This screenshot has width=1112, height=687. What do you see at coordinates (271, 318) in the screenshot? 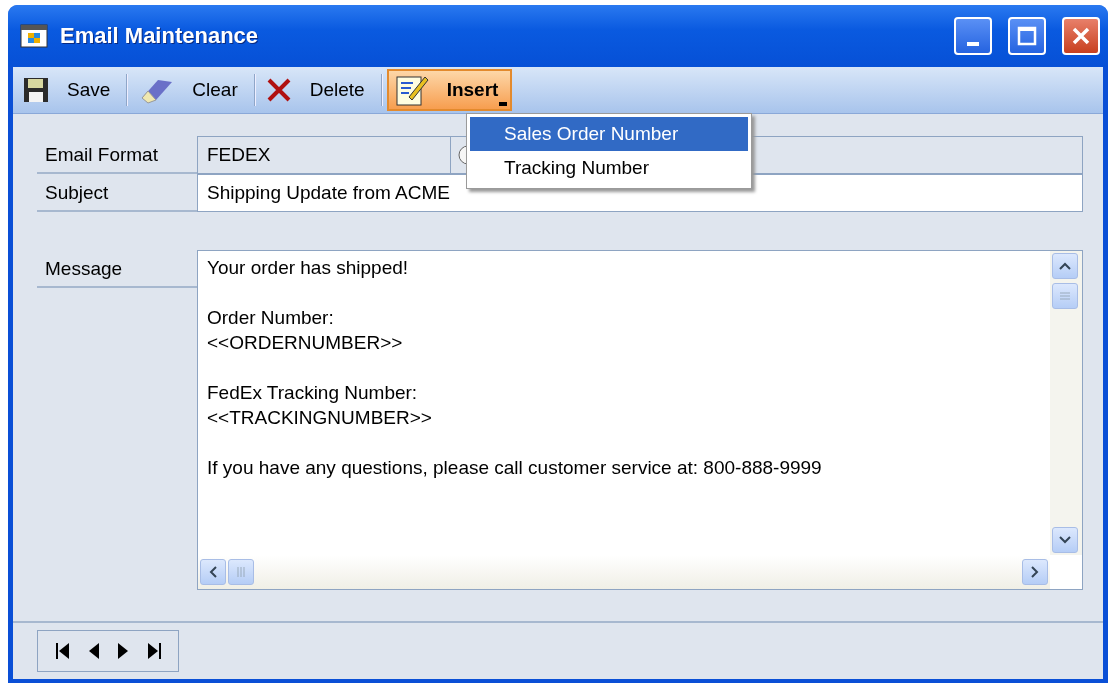
I see `message-line: Order Number:` at bounding box center [271, 318].